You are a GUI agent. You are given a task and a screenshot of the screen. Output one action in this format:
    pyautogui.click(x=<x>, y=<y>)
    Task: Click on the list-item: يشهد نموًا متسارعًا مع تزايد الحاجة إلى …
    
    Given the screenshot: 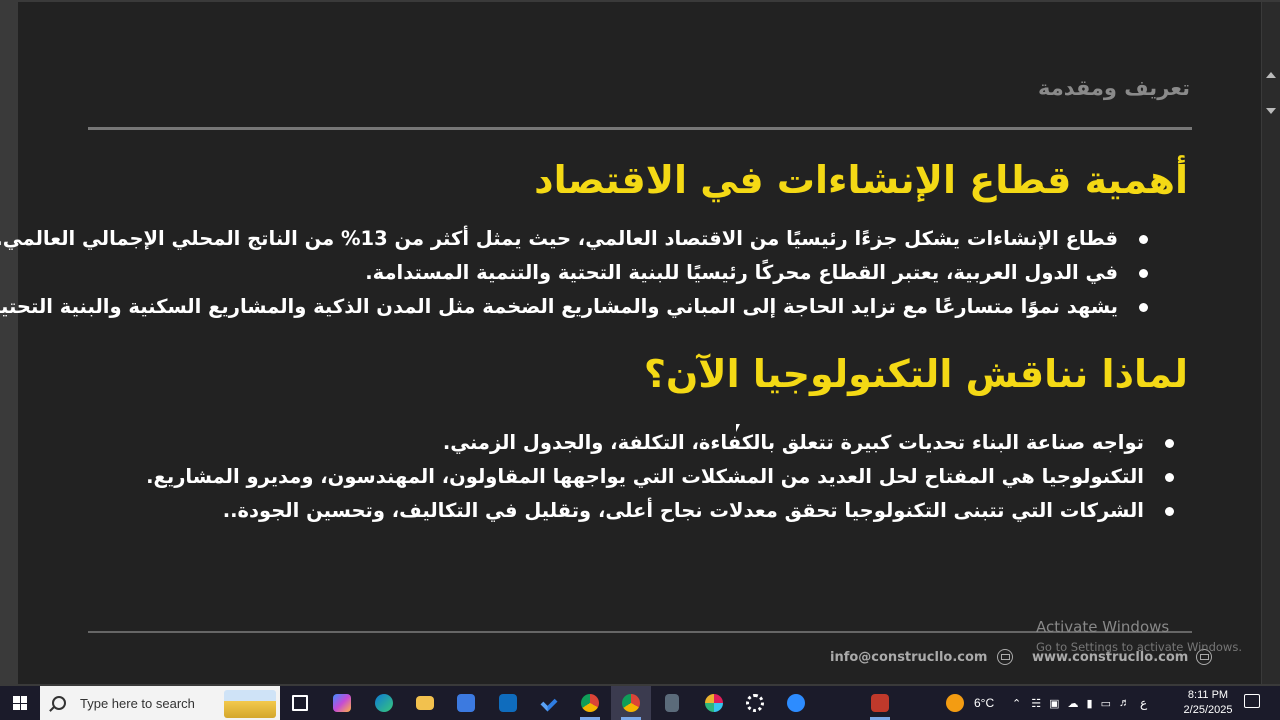 What is the action you would take?
    pyautogui.click(x=574, y=307)
    